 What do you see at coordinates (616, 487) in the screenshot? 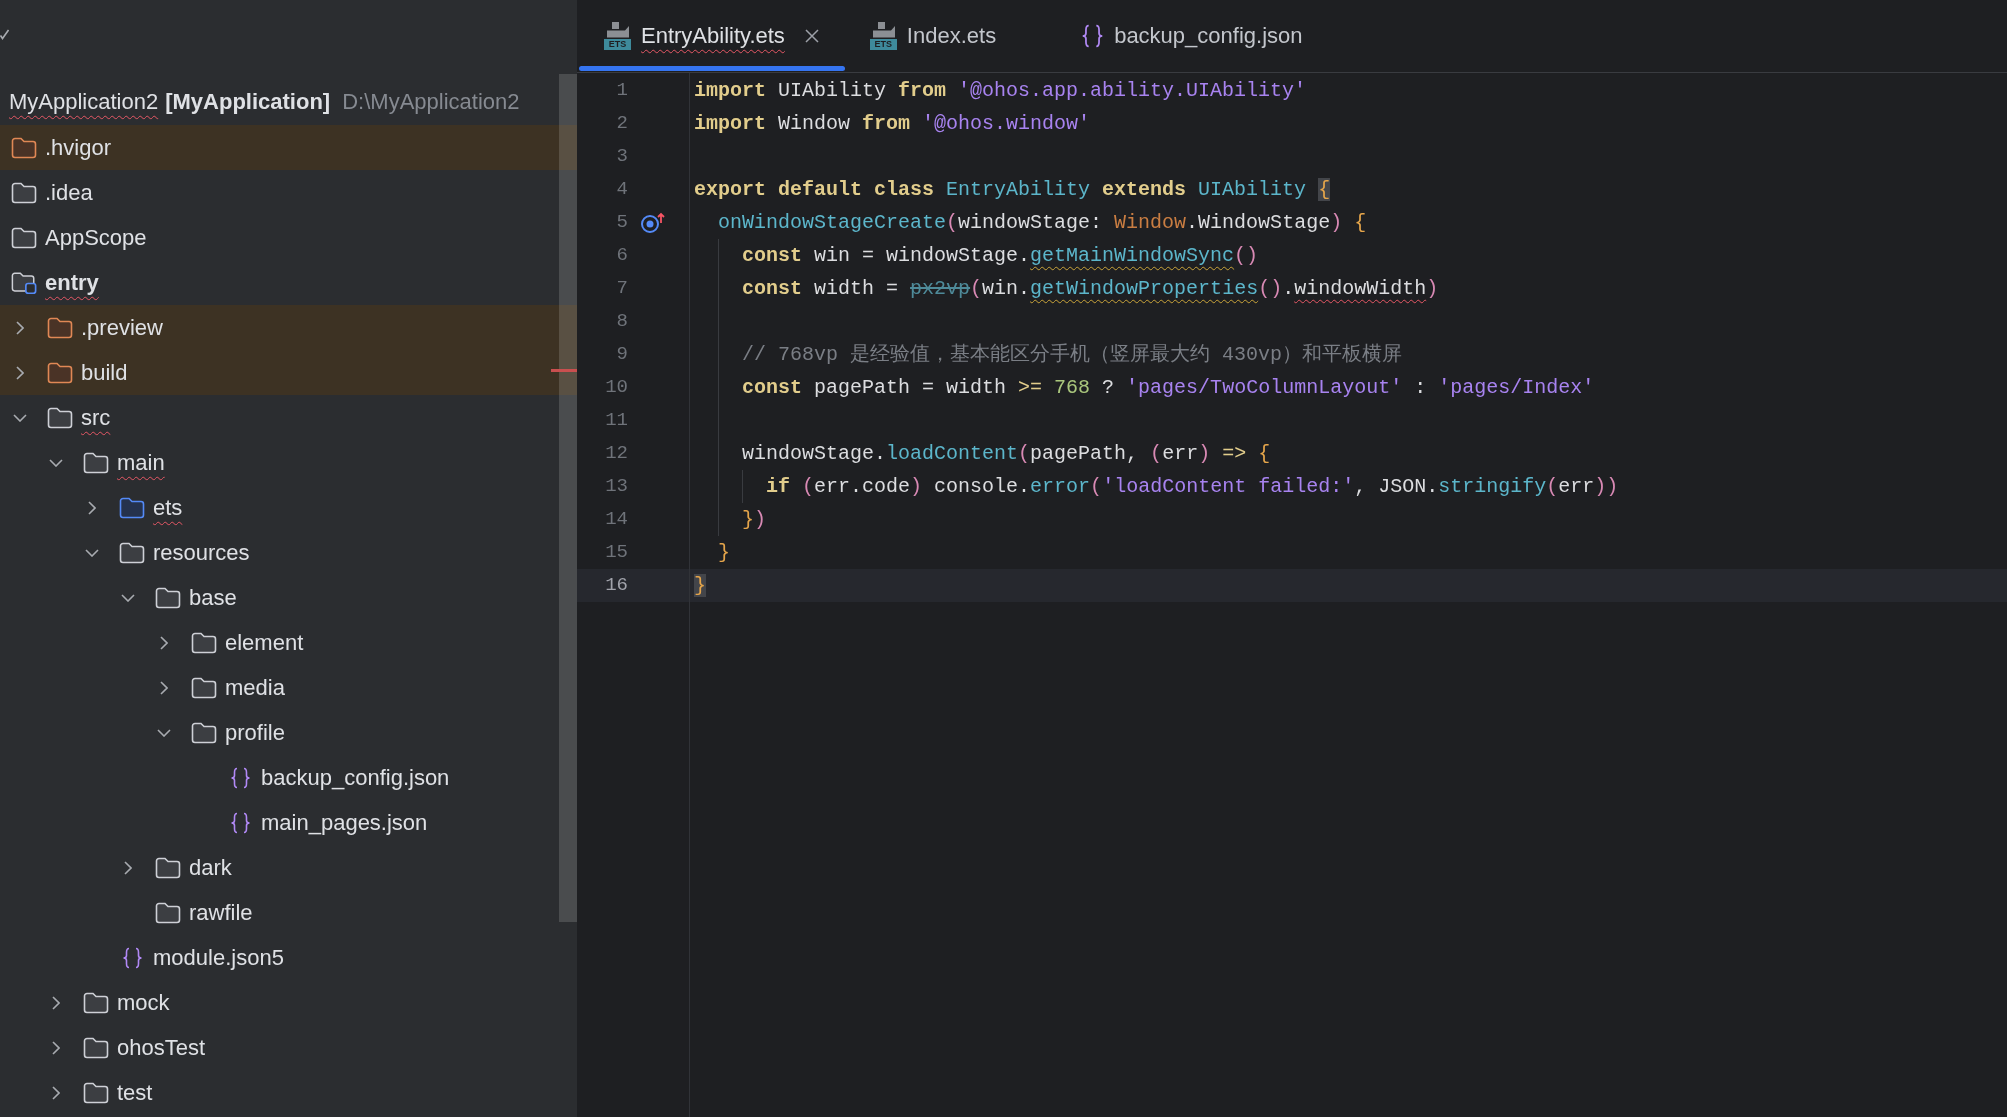
I see `line-number: 13` at bounding box center [616, 487].